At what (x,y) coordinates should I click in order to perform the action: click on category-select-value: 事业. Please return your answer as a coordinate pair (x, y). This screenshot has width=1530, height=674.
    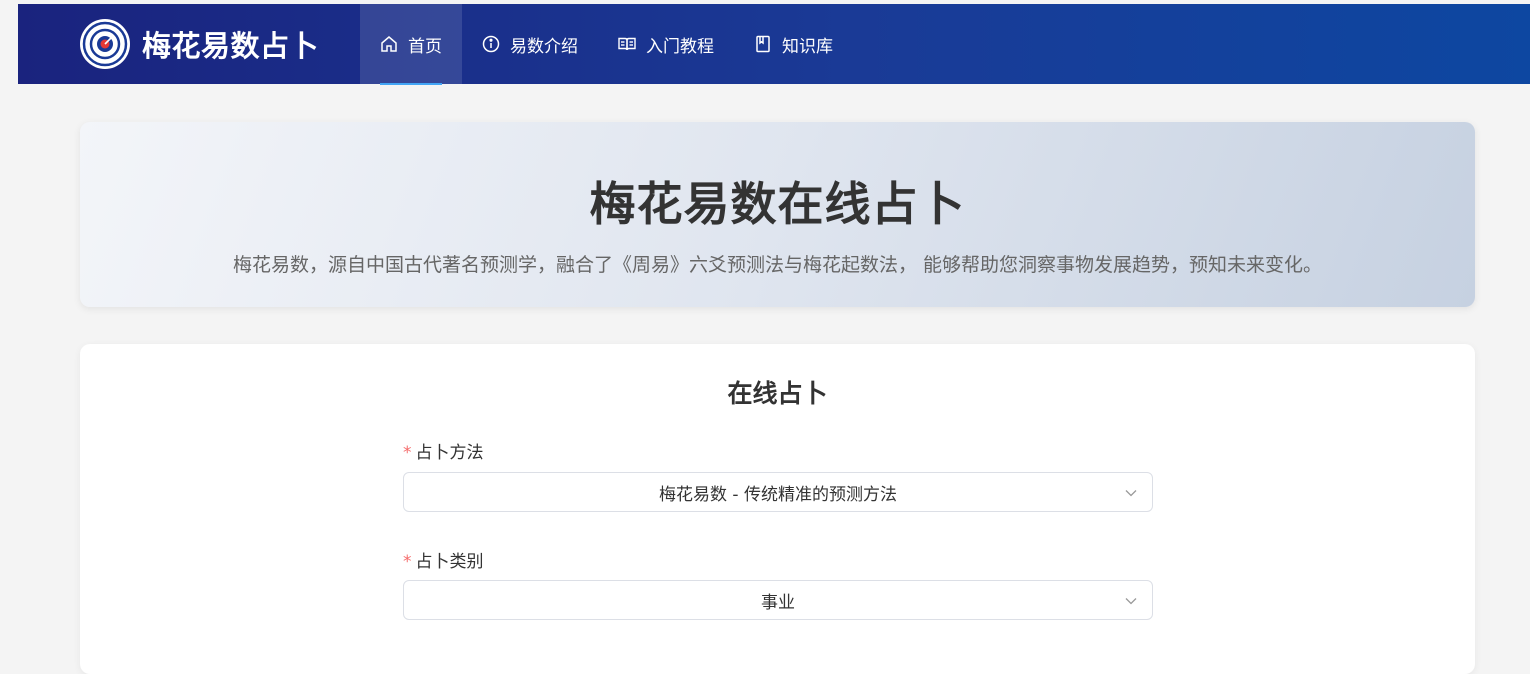
    Looking at the image, I should click on (778, 602).